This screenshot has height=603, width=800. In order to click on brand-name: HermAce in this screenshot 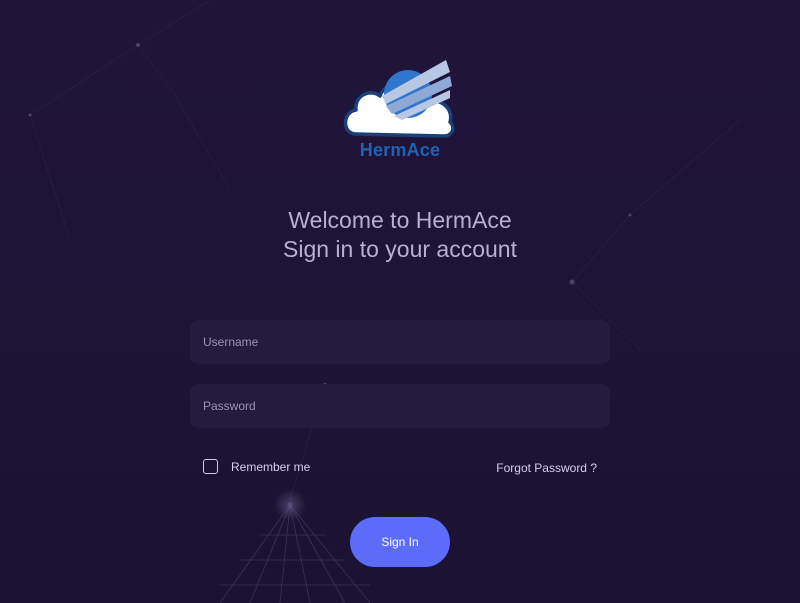, I will do `click(400, 150)`.